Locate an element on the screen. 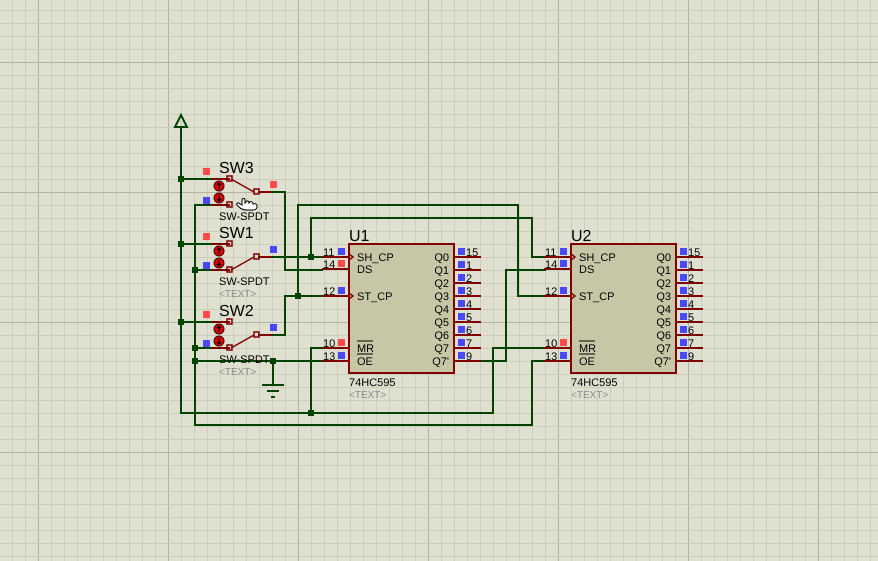 This screenshot has height=561, width=878. chip-label: U2 is located at coordinates (581, 236).